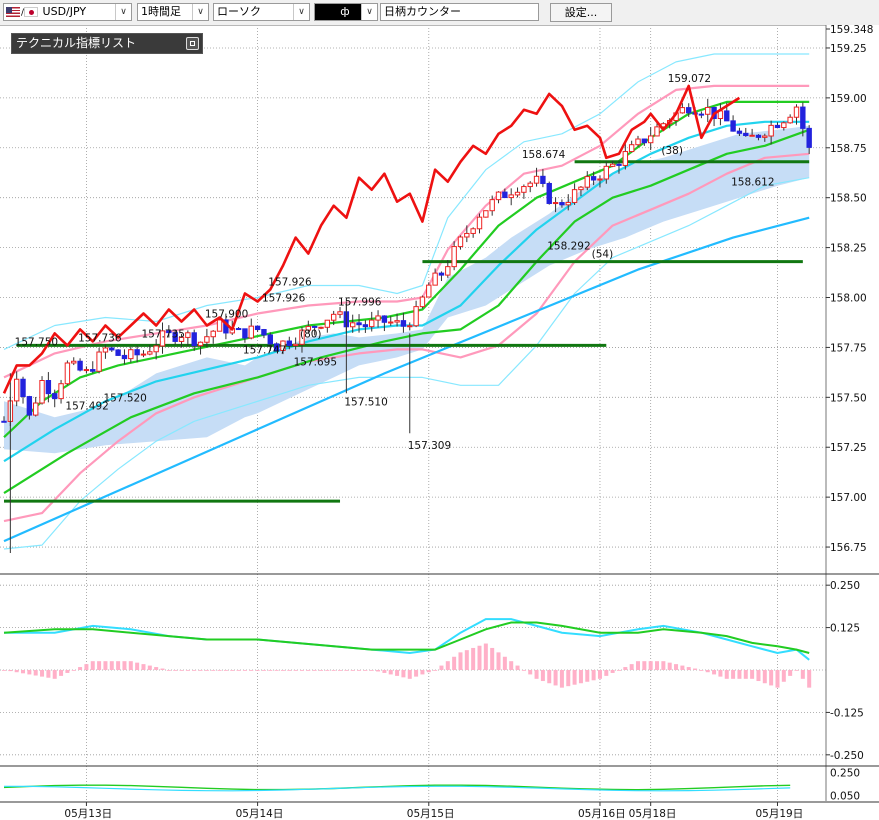 The height and width of the screenshot is (820, 879). I want to click on counter-field: 日柄カウンター, so click(459, 12).